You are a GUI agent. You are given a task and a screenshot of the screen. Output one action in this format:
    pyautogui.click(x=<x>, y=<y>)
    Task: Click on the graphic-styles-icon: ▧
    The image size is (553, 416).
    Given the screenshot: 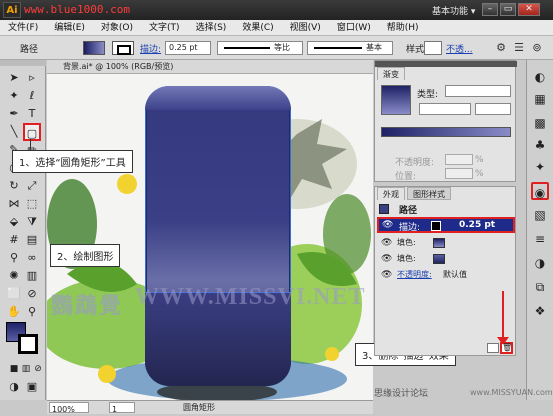 What is the action you would take?
    pyautogui.click(x=540, y=215)
    